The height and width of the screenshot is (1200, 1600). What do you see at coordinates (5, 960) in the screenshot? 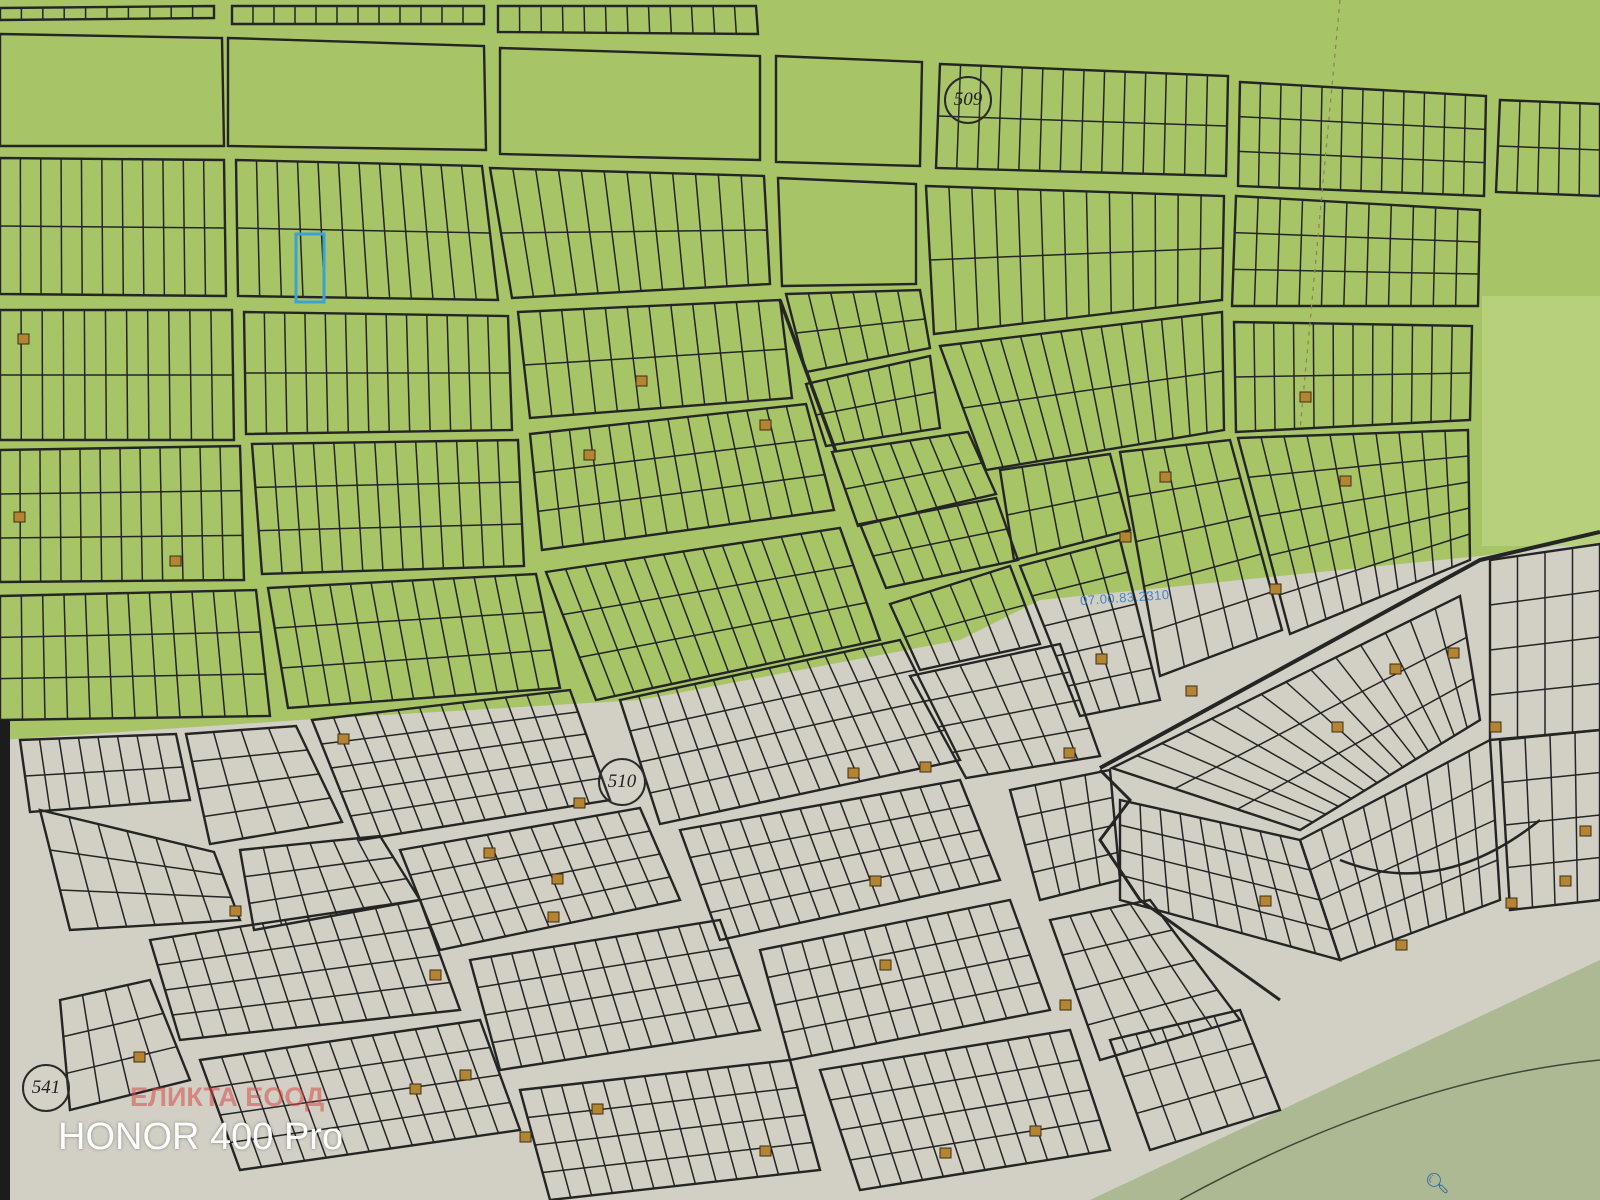
I see `screen-bezel` at bounding box center [5, 960].